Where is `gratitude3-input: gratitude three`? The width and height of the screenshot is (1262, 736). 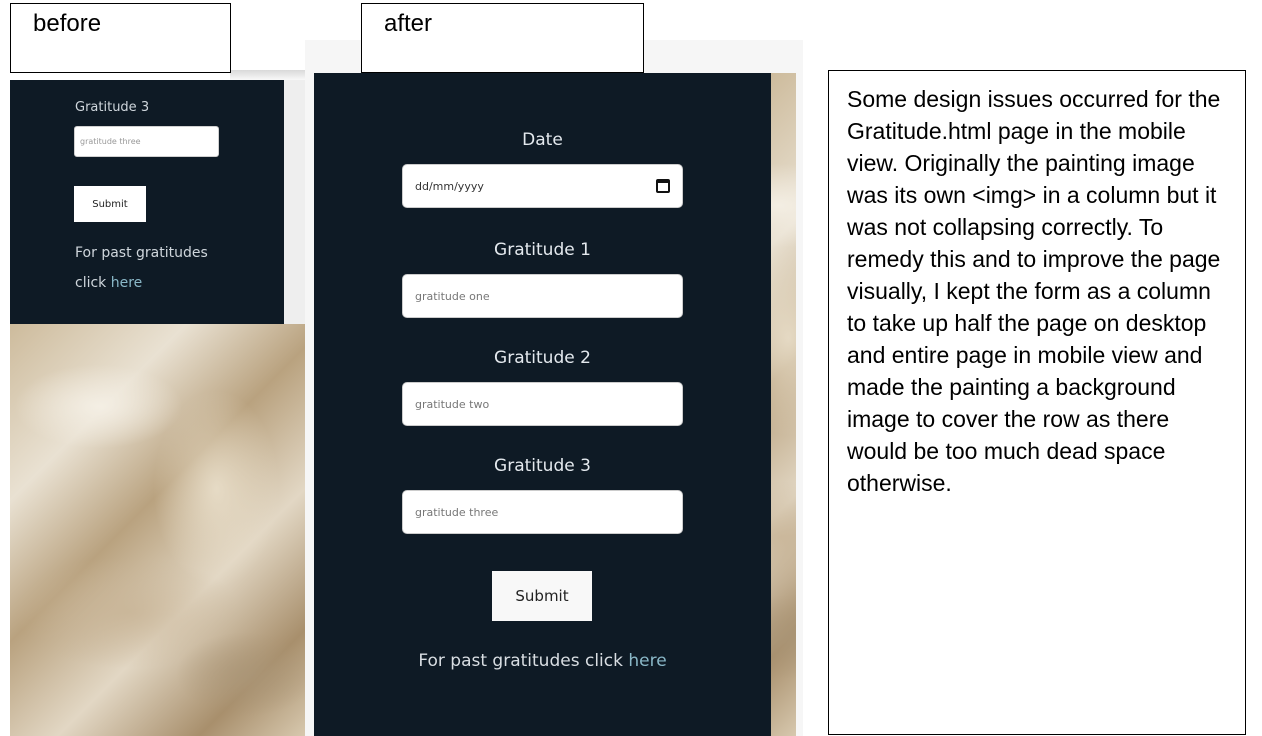
gratitude3-input: gratitude three is located at coordinates (542, 512).